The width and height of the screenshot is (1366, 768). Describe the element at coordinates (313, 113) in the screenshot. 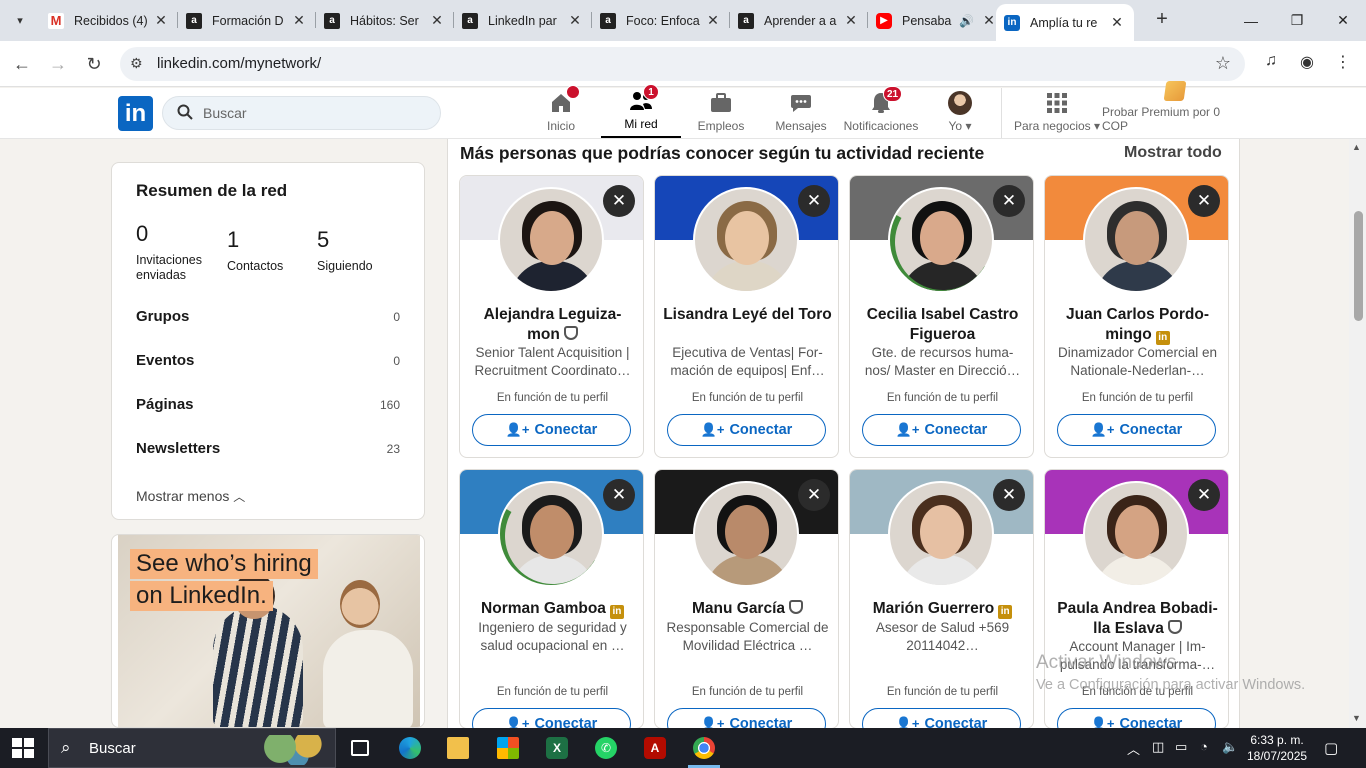

I see `search-input` at that location.